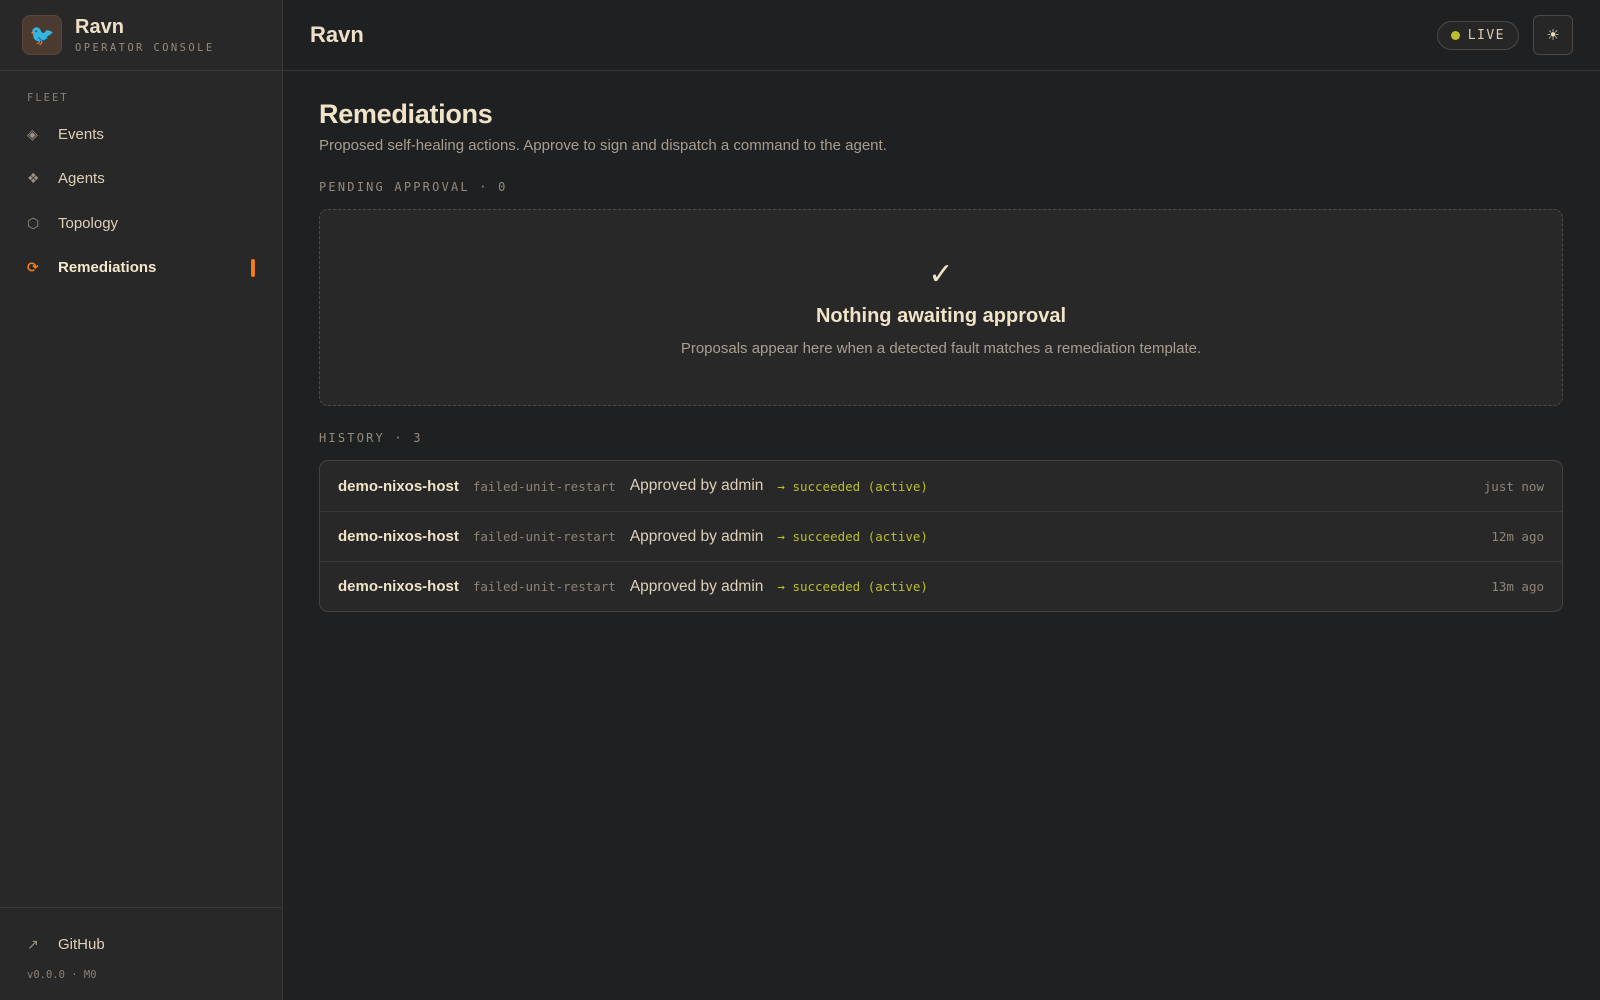 This screenshot has height=1000, width=1600. What do you see at coordinates (337, 34) in the screenshot?
I see `topbar-title: Ravn` at bounding box center [337, 34].